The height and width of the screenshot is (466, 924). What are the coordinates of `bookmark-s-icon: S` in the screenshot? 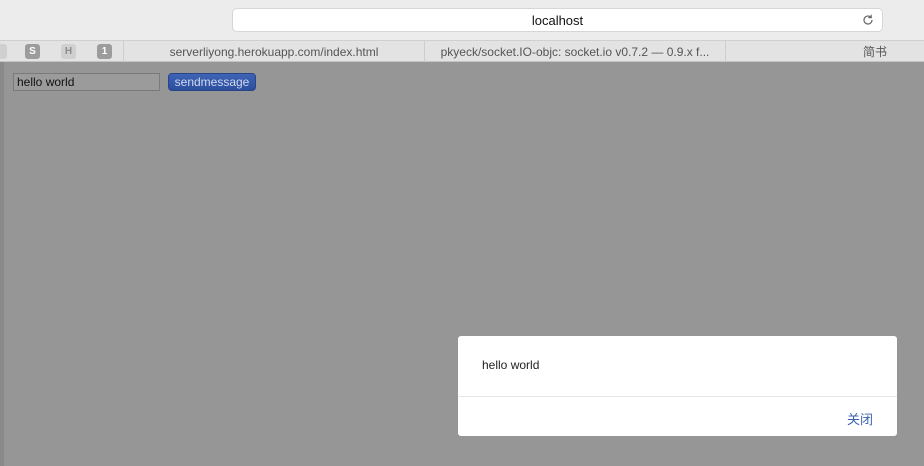 It's located at (32, 51).